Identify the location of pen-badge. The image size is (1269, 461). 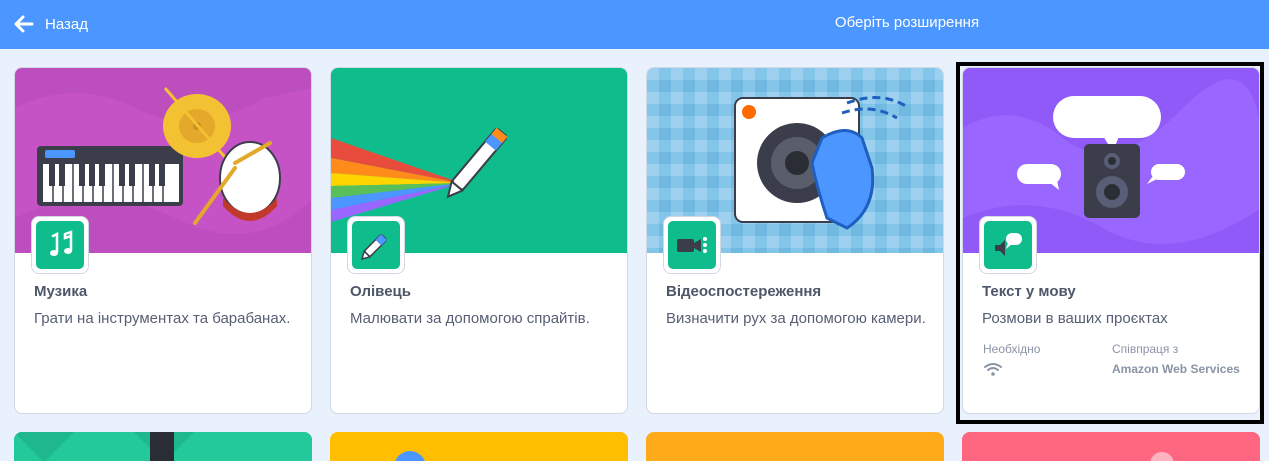
(376, 245).